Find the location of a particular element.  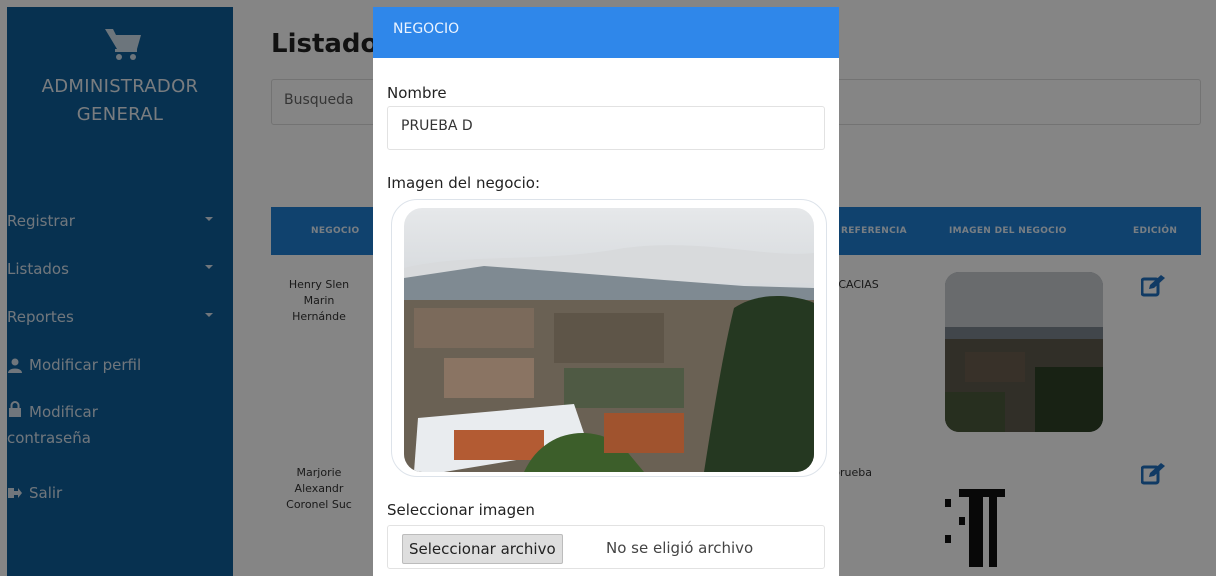

image-label: Imagen del negocio: is located at coordinates (464, 183).